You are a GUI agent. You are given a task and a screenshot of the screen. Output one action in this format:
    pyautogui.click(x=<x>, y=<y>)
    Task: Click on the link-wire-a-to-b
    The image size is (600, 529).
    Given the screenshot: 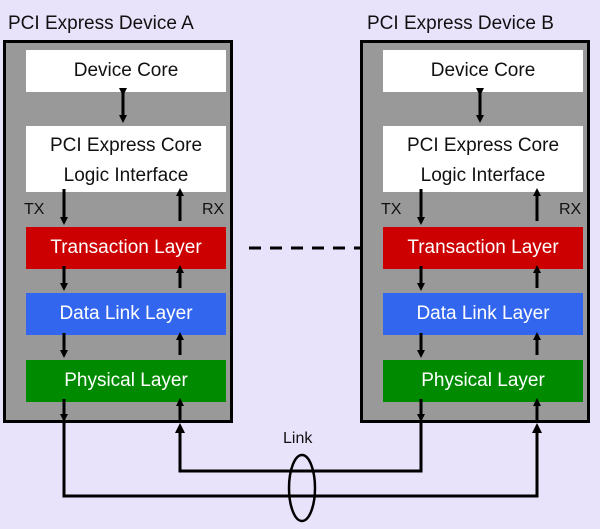 What is the action you would take?
    pyautogui.click(x=300, y=460)
    